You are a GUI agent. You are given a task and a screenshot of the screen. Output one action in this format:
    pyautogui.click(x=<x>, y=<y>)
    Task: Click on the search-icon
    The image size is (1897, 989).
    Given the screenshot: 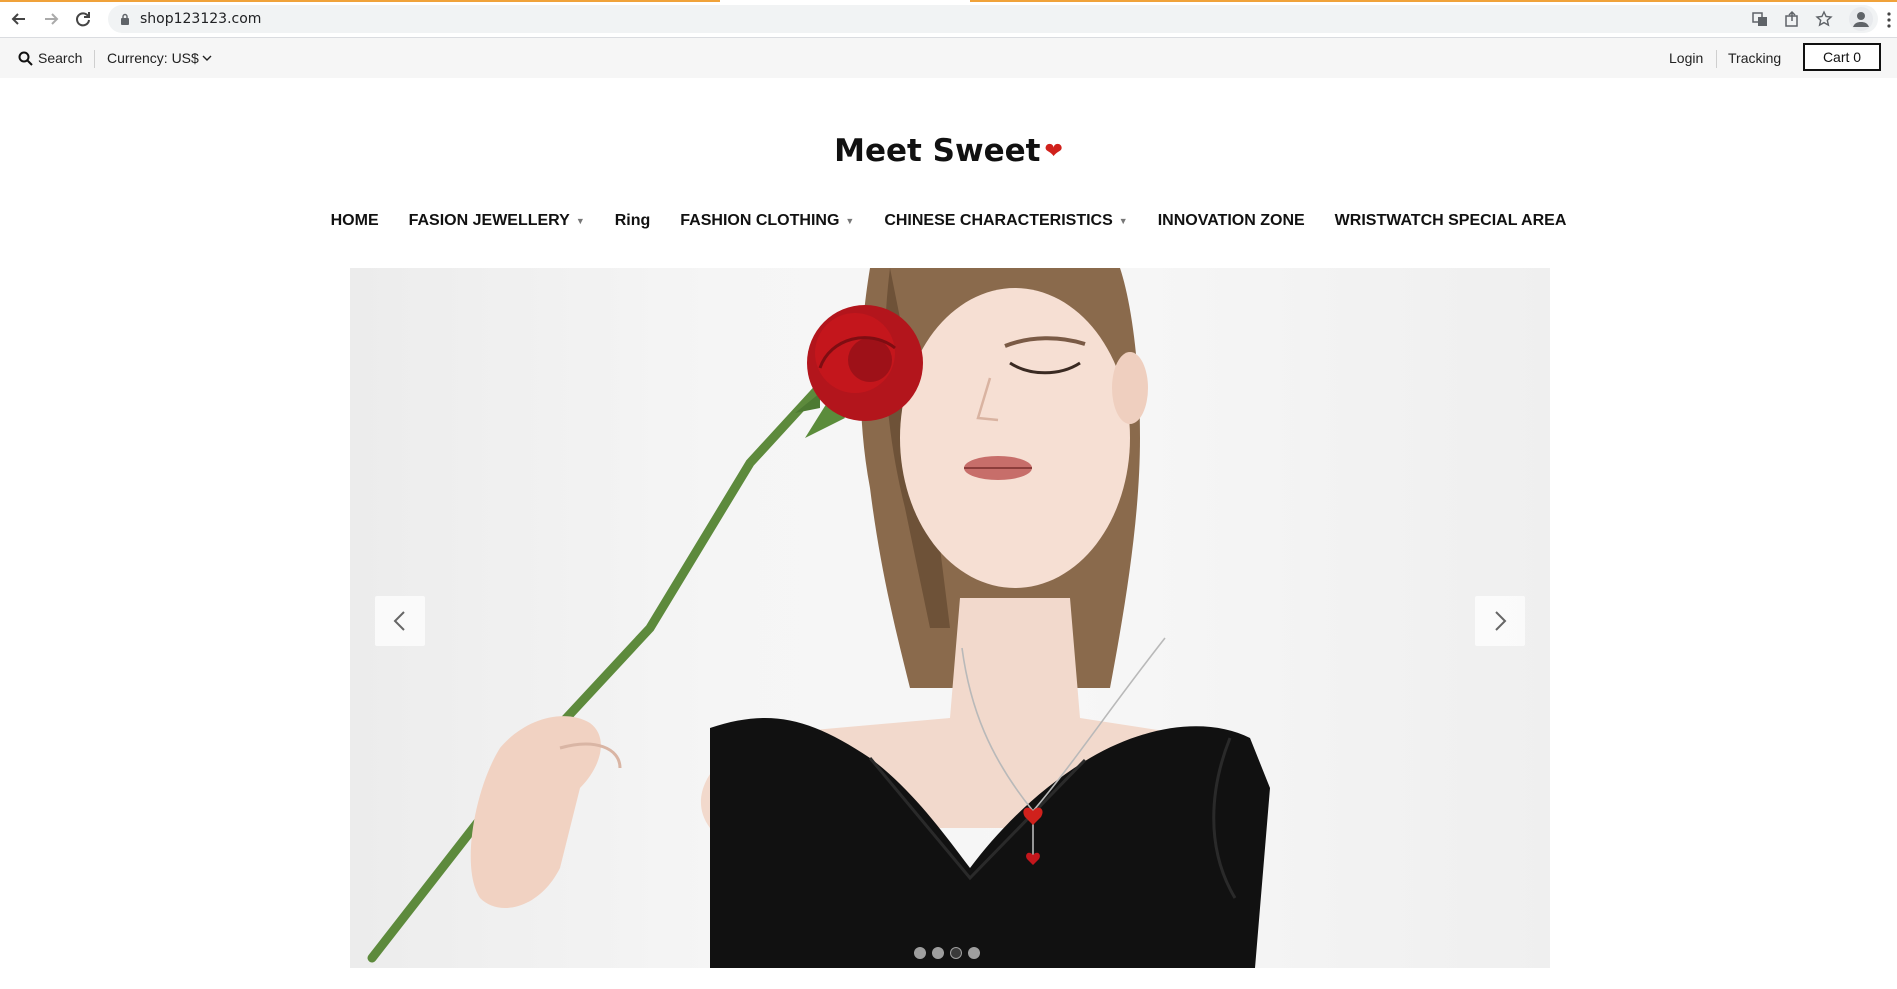 What is the action you would take?
    pyautogui.click(x=25, y=58)
    